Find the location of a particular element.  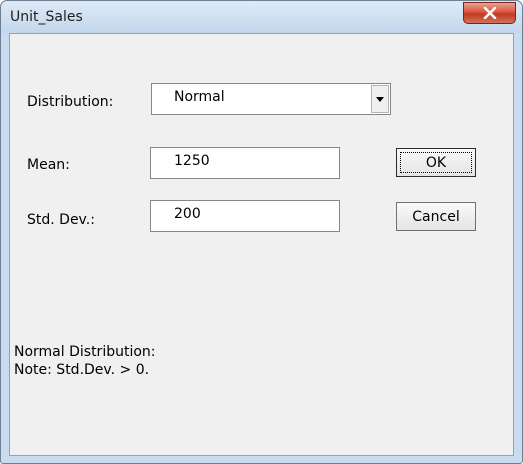

mean-input: 1250 is located at coordinates (245, 163).